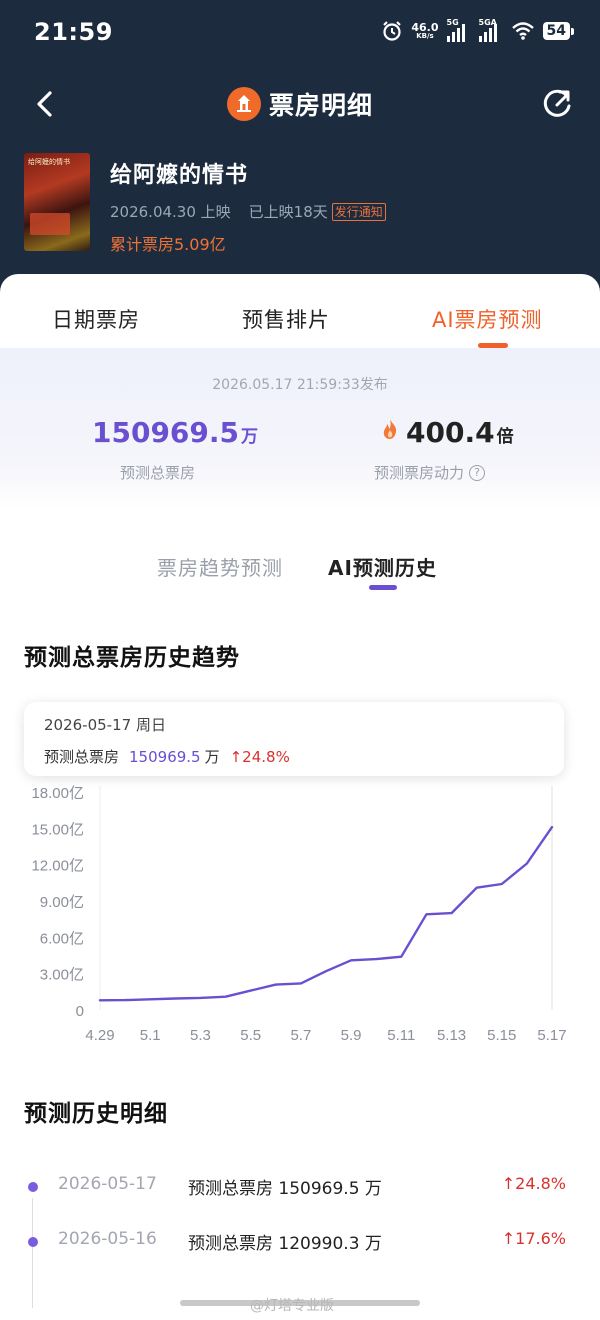 This screenshot has height=1320, width=600. I want to click on tab-trend-forecast: 票房趋势预测, so click(220, 566).